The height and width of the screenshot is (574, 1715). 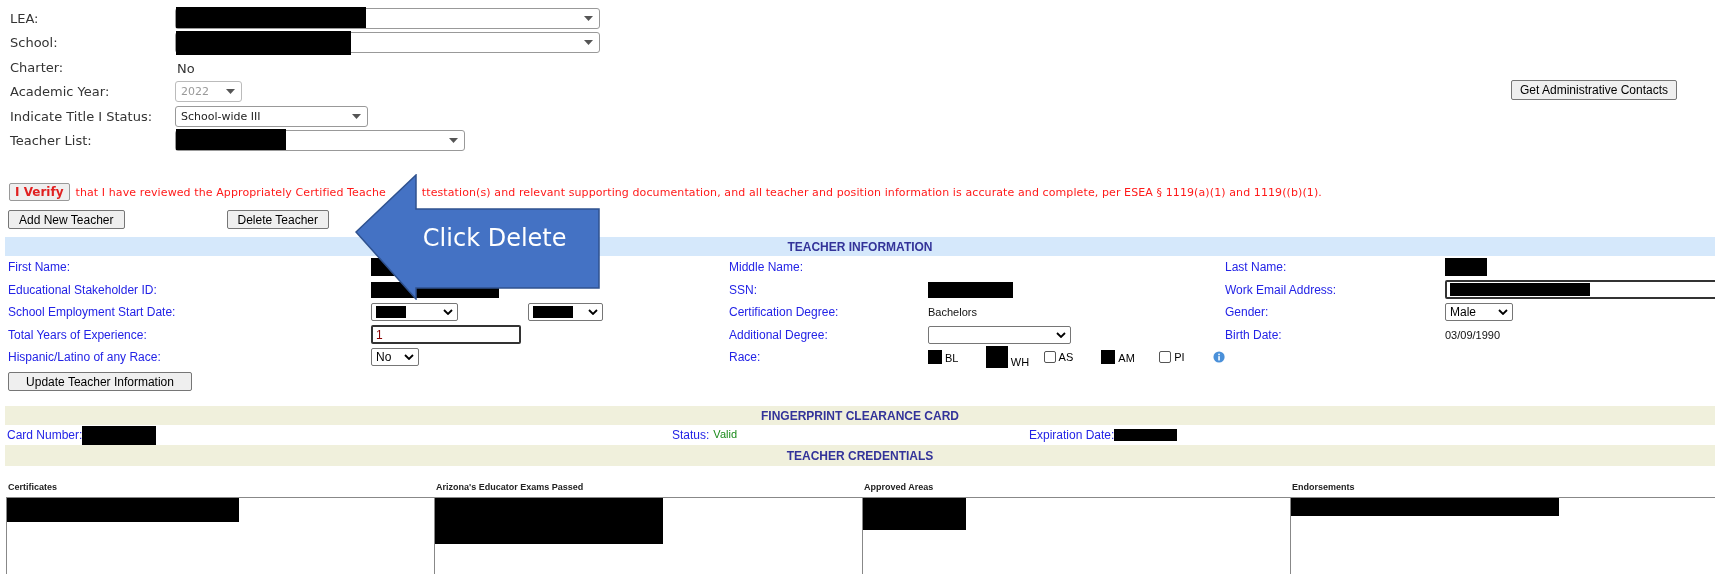 What do you see at coordinates (860, 455) in the screenshot?
I see `section-header: TEACHER CREDENTIALS` at bounding box center [860, 455].